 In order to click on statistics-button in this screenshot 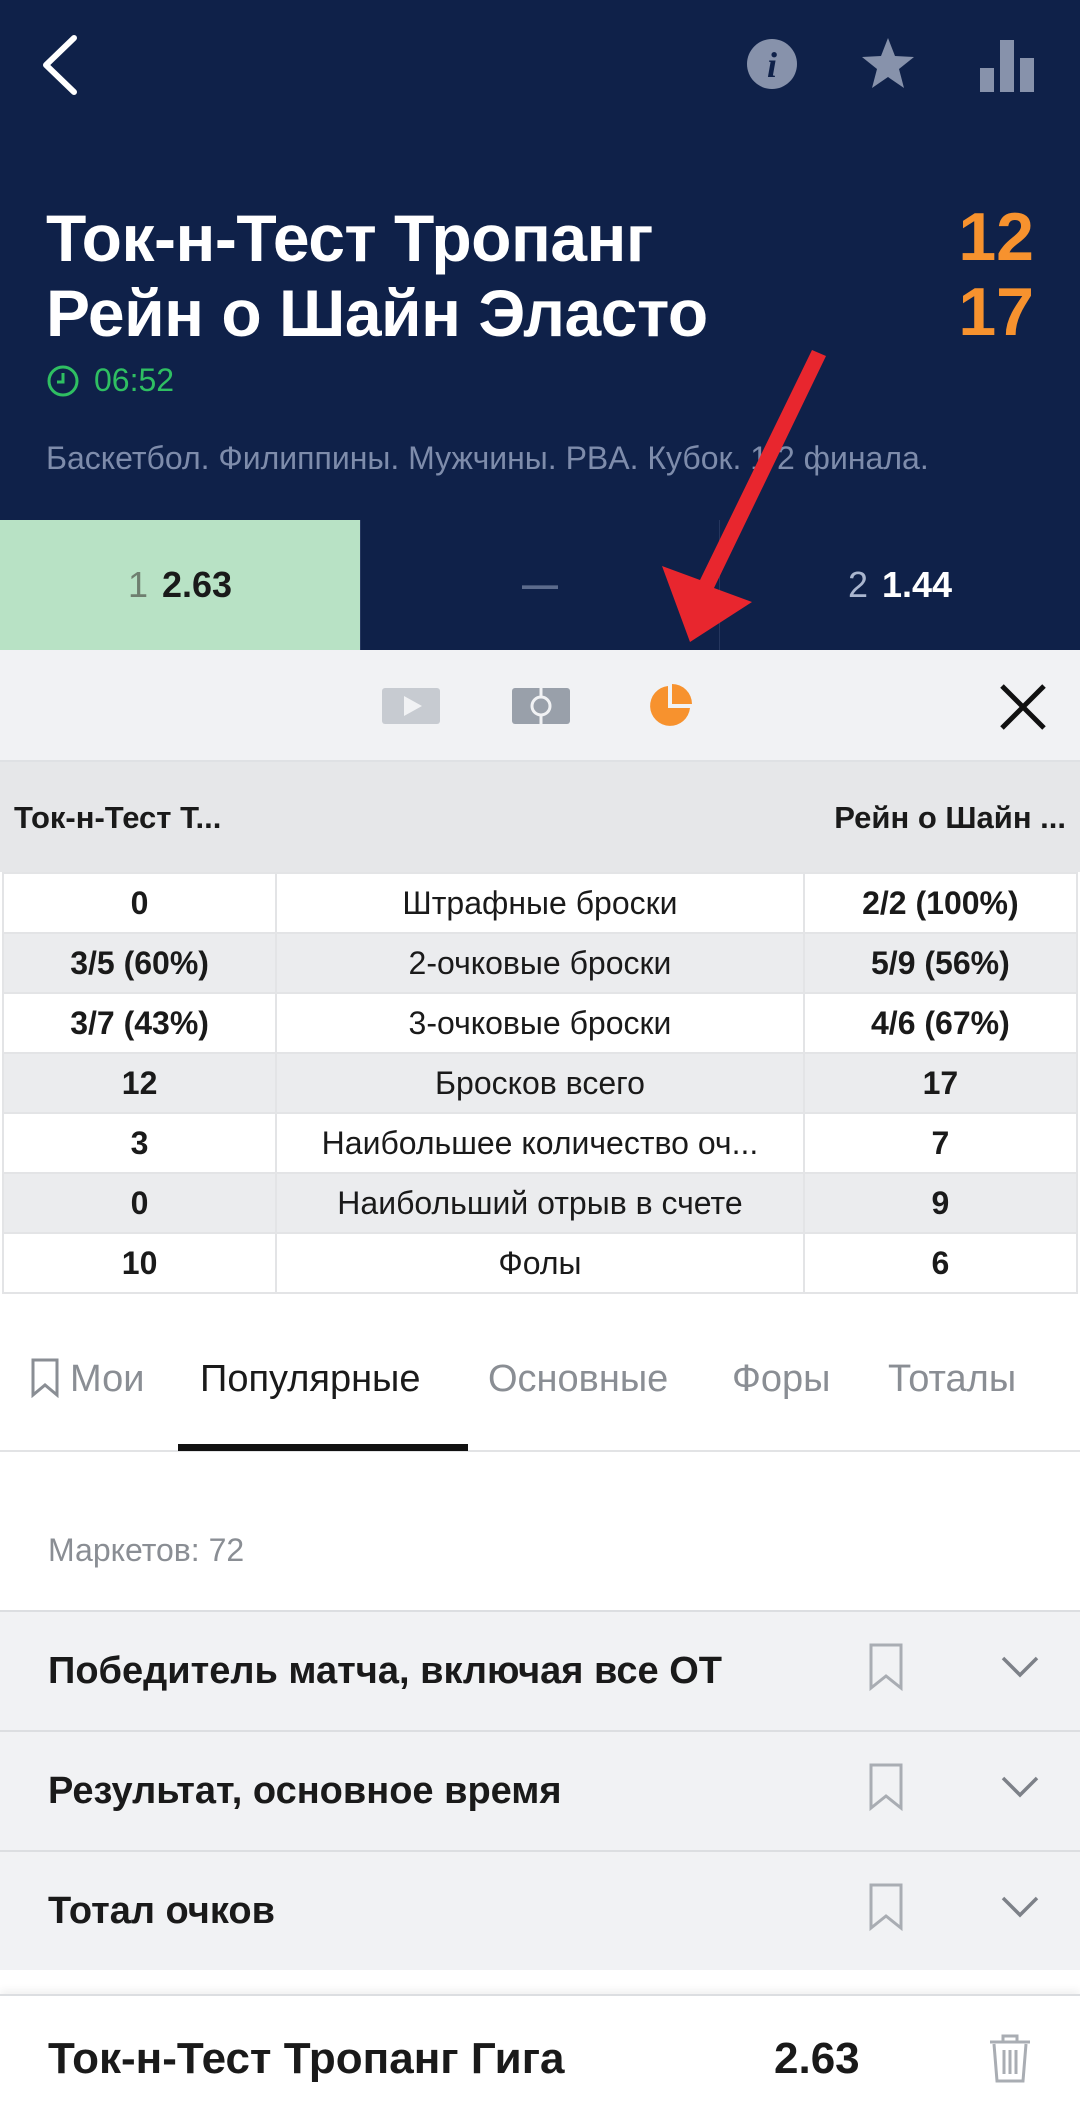, I will do `click(1008, 64)`.